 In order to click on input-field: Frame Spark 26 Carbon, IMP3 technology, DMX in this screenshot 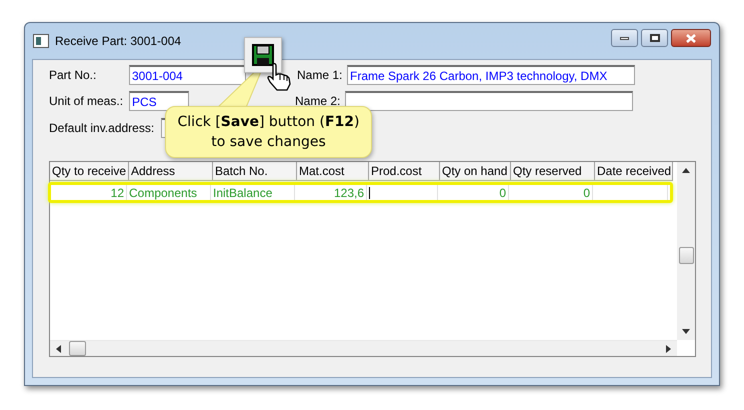, I will do `click(491, 75)`.